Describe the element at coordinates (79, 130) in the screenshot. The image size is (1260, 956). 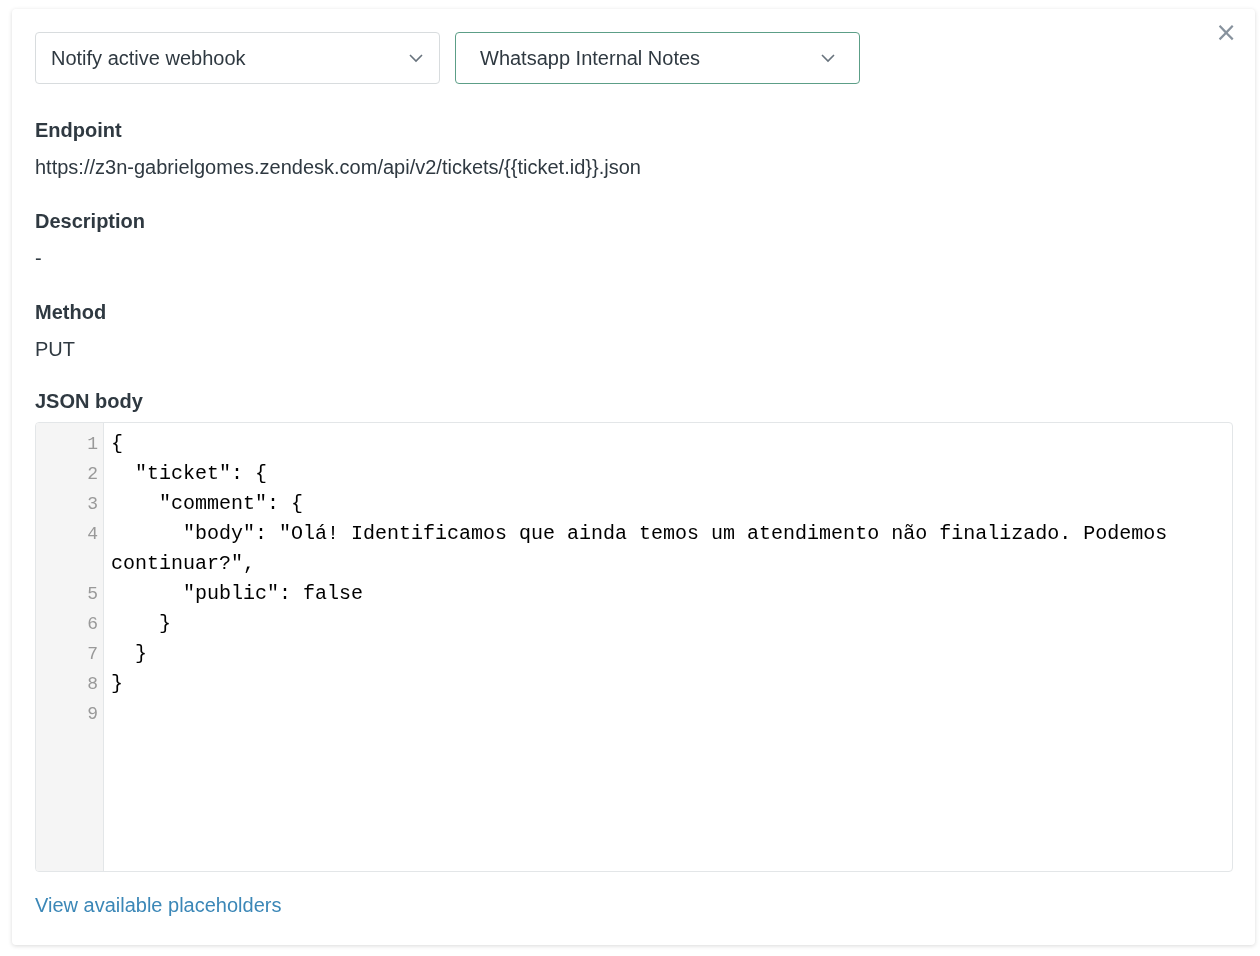
I see `field-label: Endpoint` at that location.